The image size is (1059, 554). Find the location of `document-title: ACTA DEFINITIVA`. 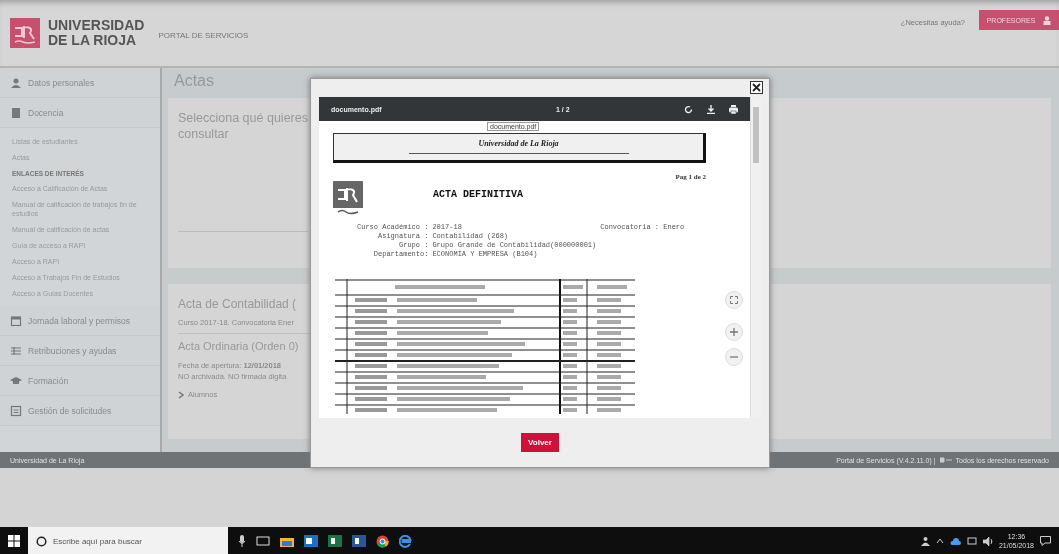

document-title: ACTA DEFINITIVA is located at coordinates (478, 194).